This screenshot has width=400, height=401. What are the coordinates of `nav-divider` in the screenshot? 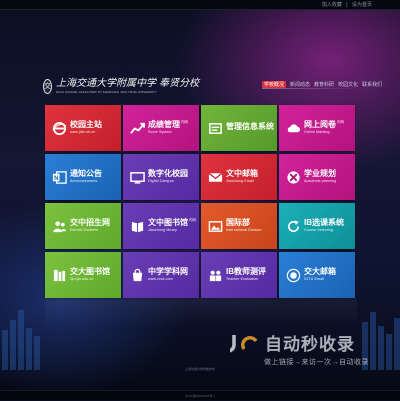 It's located at (310, 88).